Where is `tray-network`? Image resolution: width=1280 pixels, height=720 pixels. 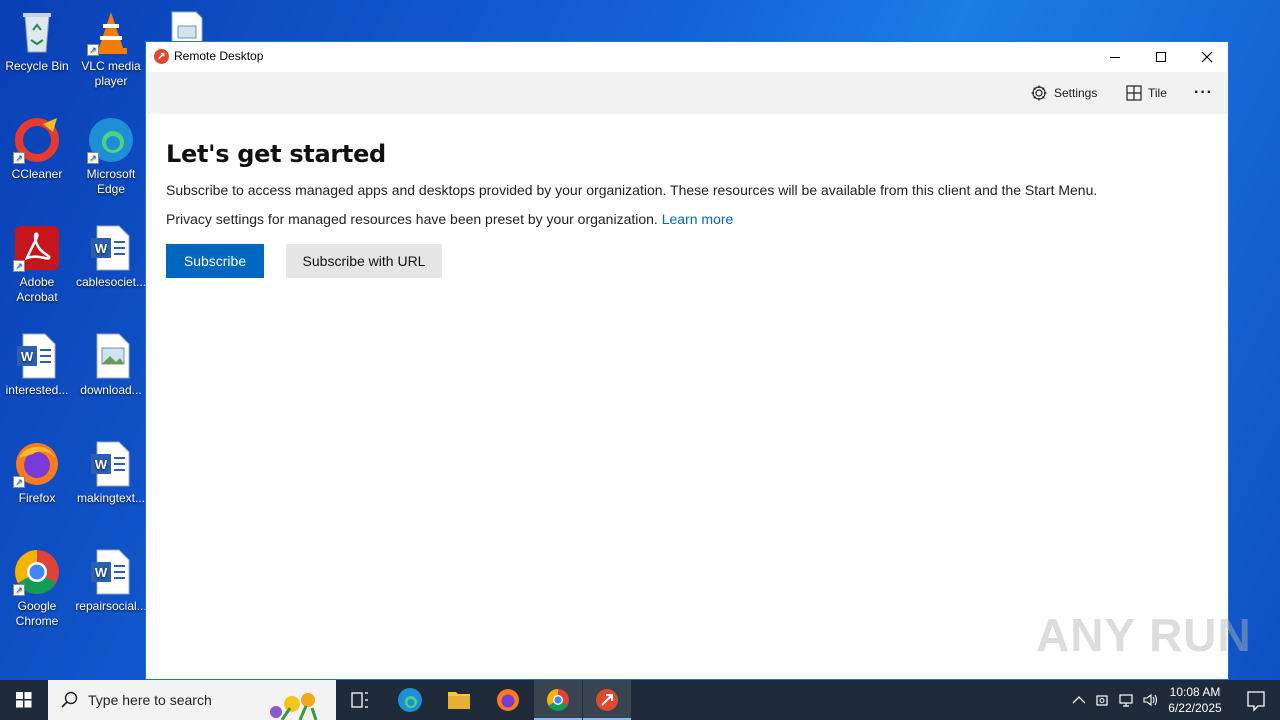
tray-network is located at coordinates (1127, 700).